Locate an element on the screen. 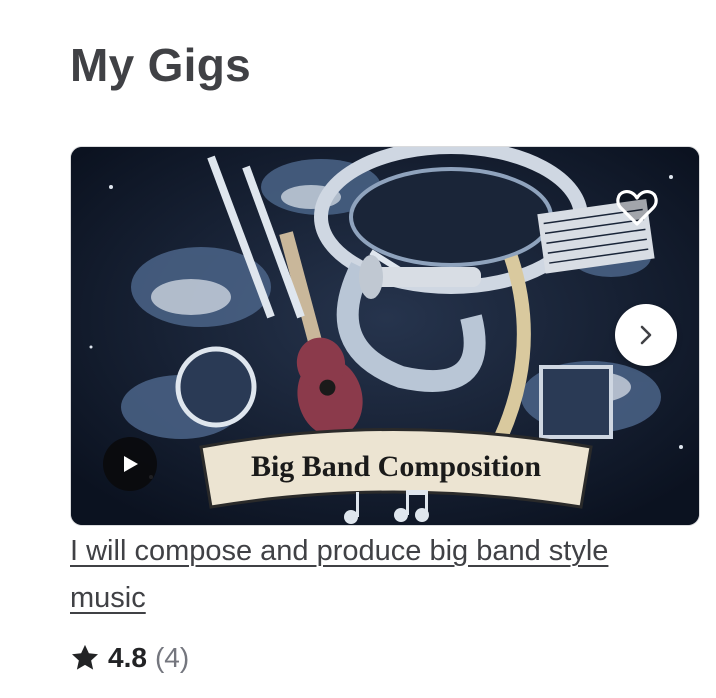  rating-count: (4) is located at coordinates (172, 657).